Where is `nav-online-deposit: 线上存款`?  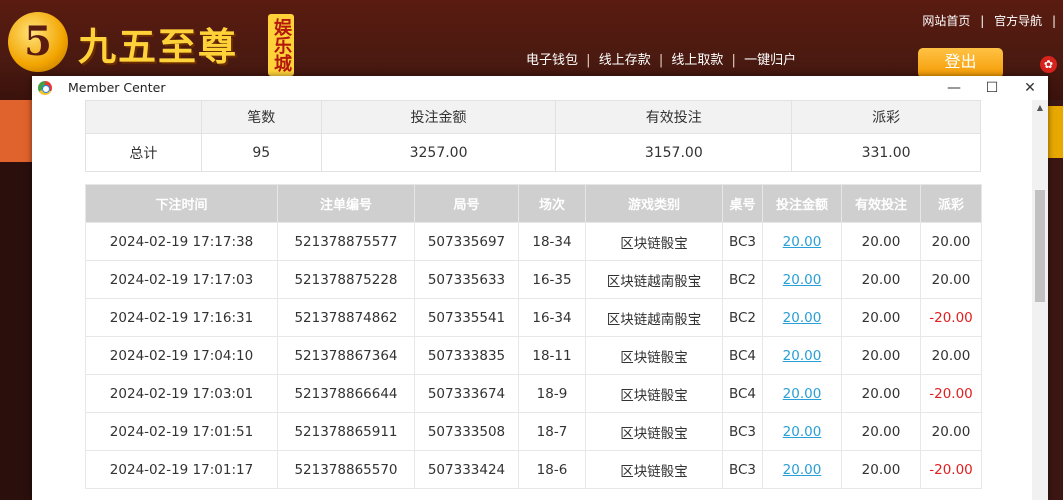
nav-online-deposit: 线上存款 is located at coordinates (625, 60).